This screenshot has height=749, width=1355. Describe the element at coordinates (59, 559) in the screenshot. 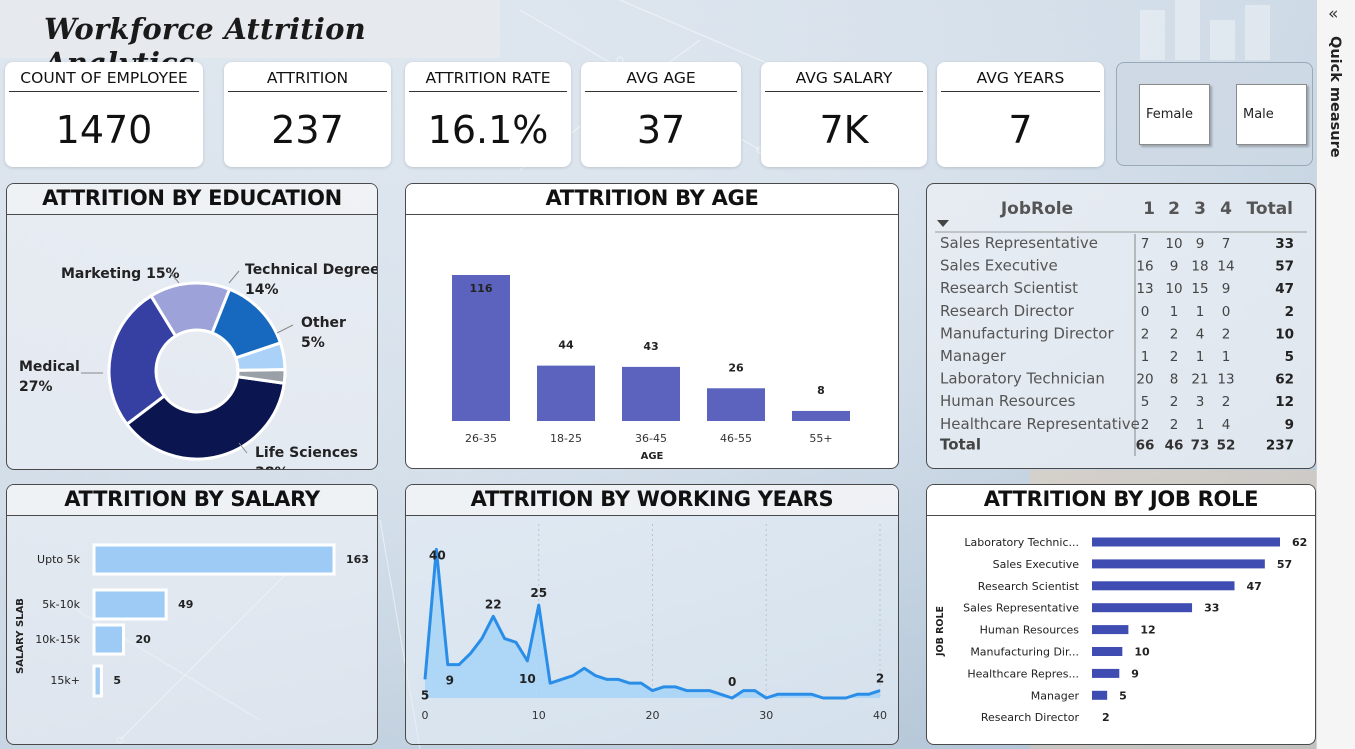

I see `y-tick-label: Upto 5k` at that location.